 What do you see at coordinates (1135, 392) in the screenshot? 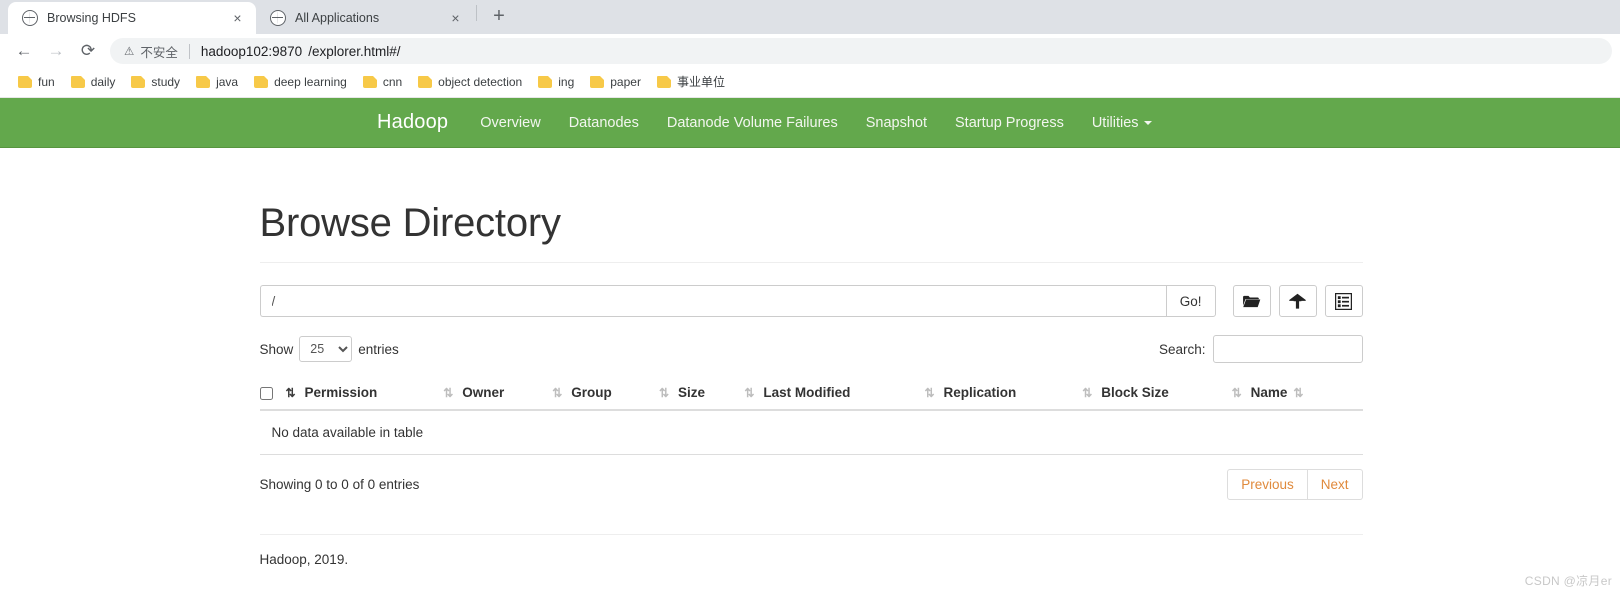
I see `column-label: Block Size` at bounding box center [1135, 392].